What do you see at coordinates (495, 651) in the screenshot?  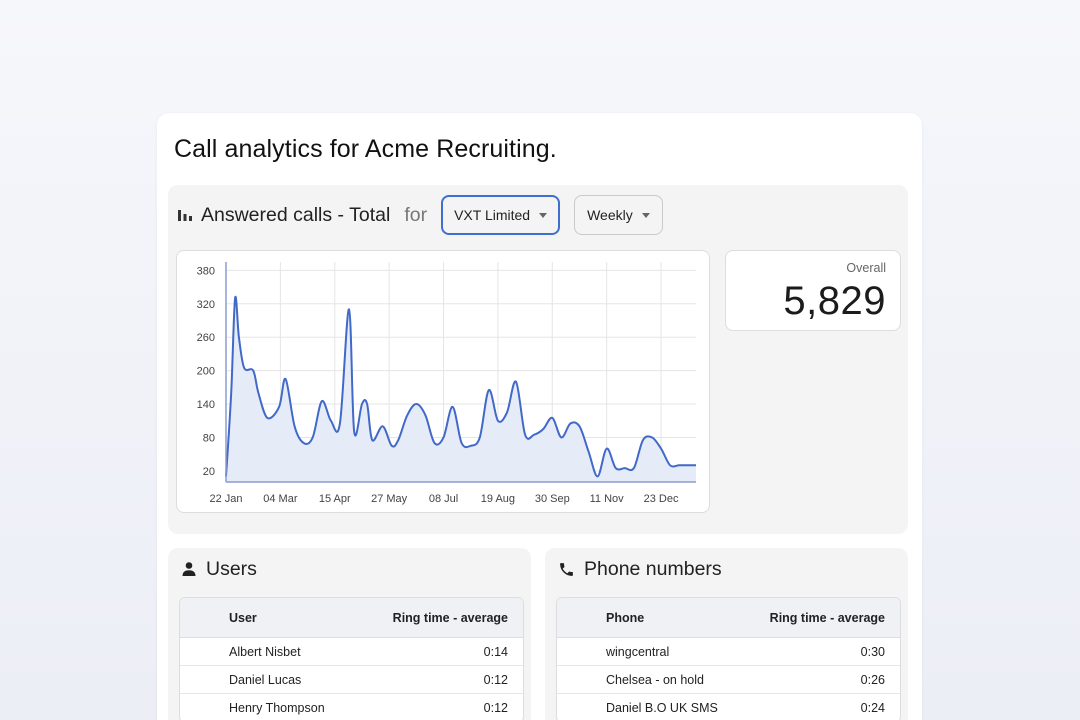 I see `ring-time: 0:14` at bounding box center [495, 651].